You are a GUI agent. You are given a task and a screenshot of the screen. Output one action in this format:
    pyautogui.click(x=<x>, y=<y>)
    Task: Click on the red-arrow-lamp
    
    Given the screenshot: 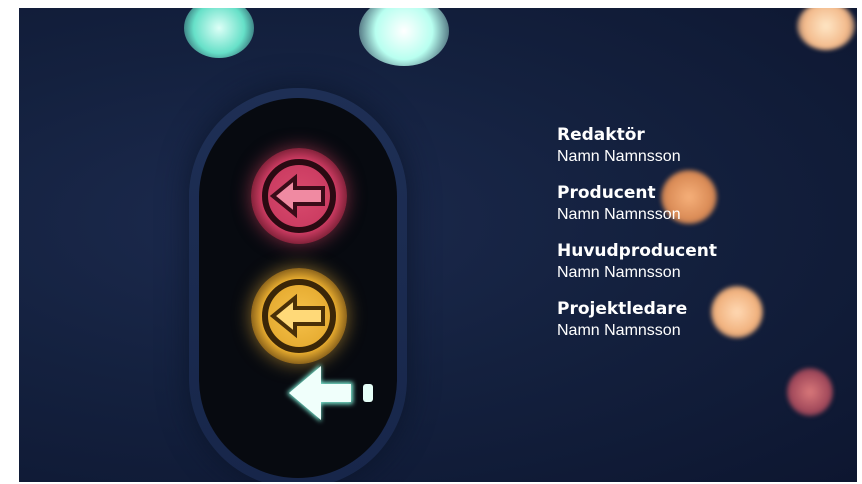 What is the action you would take?
    pyautogui.click(x=299, y=196)
    